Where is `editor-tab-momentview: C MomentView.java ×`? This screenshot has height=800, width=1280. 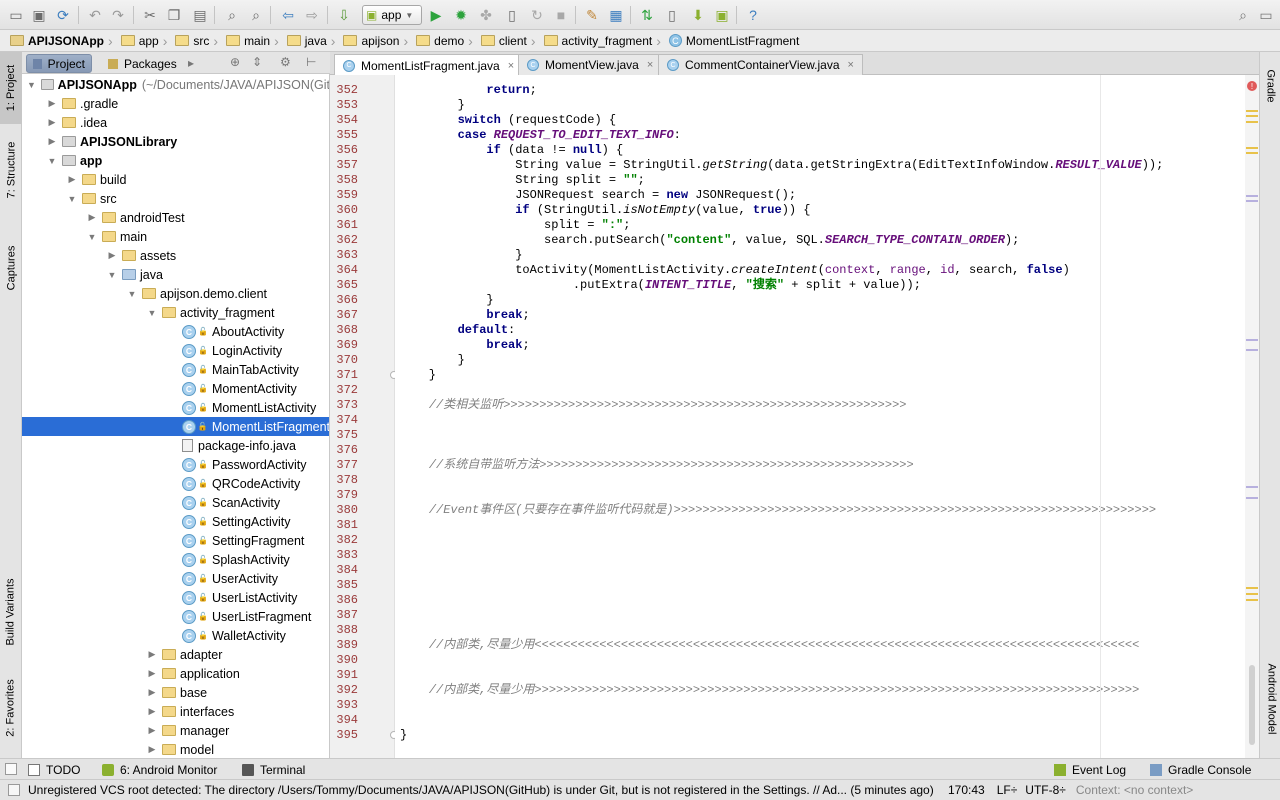
editor-tab-momentview: C MomentView.java × is located at coordinates (590, 64).